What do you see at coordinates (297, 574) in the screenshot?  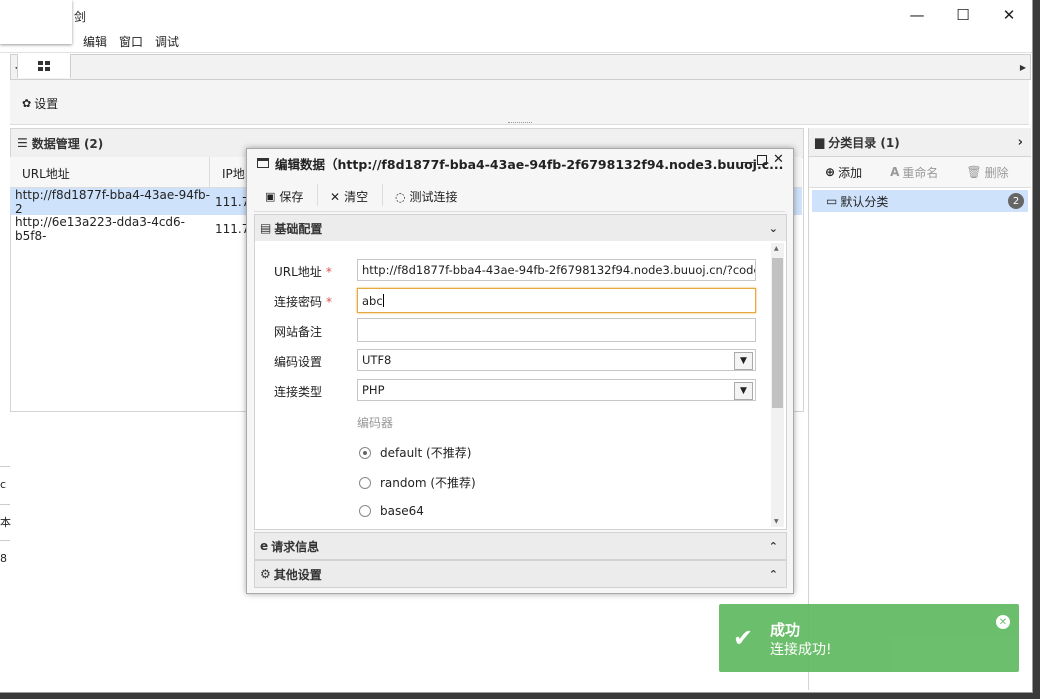 I see `other-section-title: 其他设置` at bounding box center [297, 574].